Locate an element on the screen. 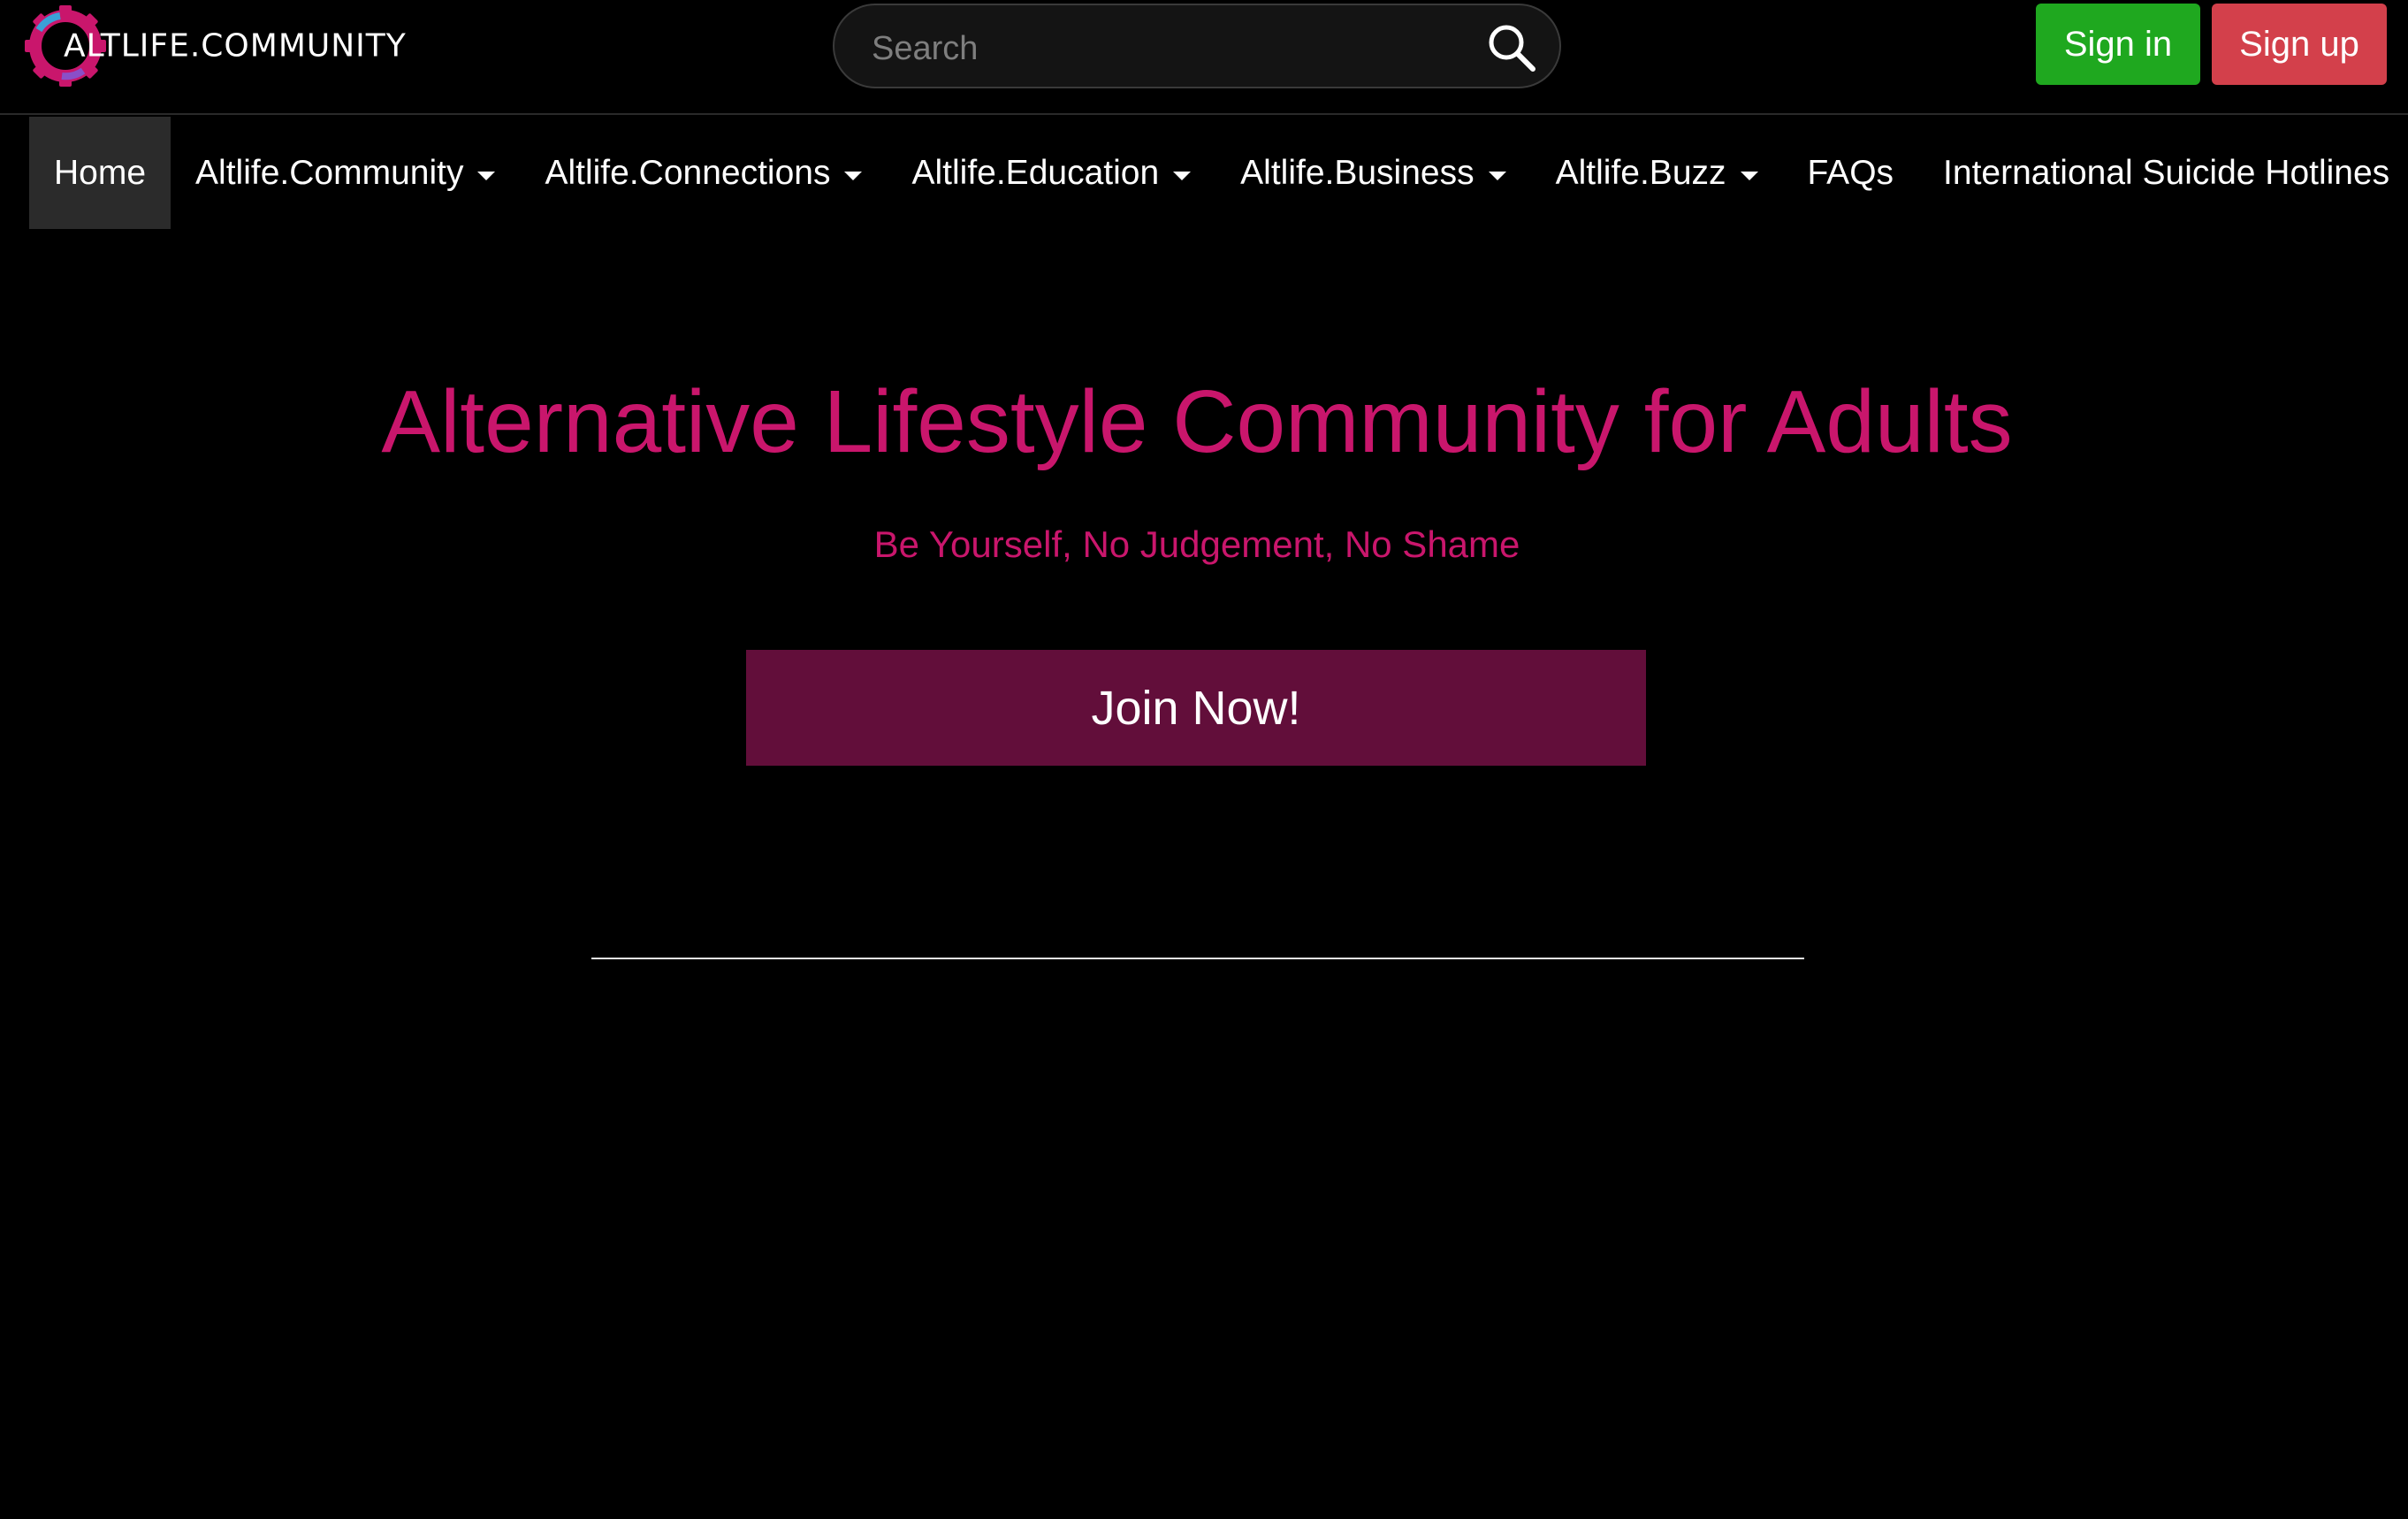 This screenshot has width=2408, height=1519. nav-item-altlife-buzz: Altlife.Buzz is located at coordinates (1657, 173).